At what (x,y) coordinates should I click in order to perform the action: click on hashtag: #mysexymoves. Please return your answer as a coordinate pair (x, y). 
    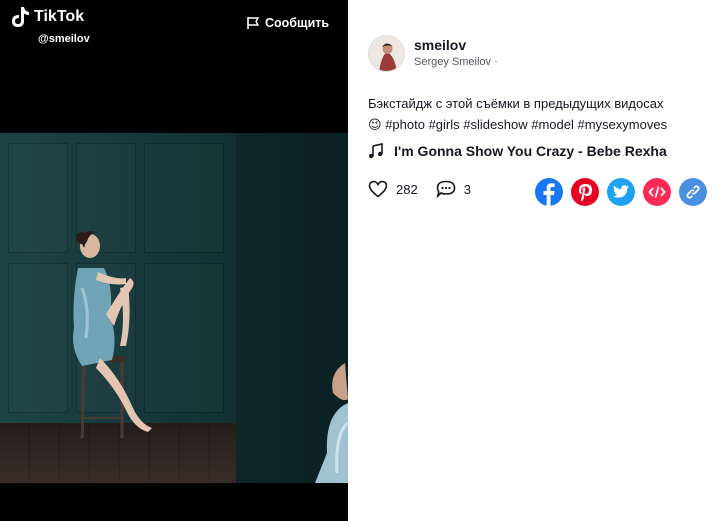
    Looking at the image, I should click on (623, 124).